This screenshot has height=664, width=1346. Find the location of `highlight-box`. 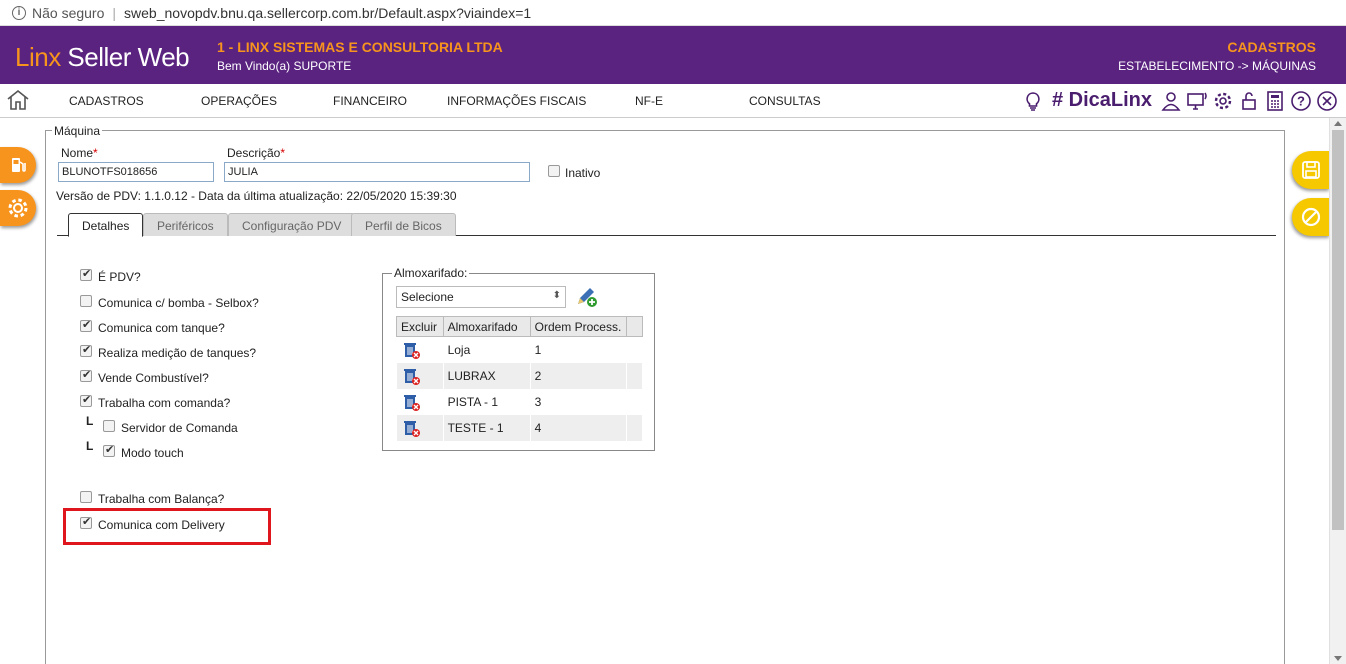

highlight-box is located at coordinates (167, 526).